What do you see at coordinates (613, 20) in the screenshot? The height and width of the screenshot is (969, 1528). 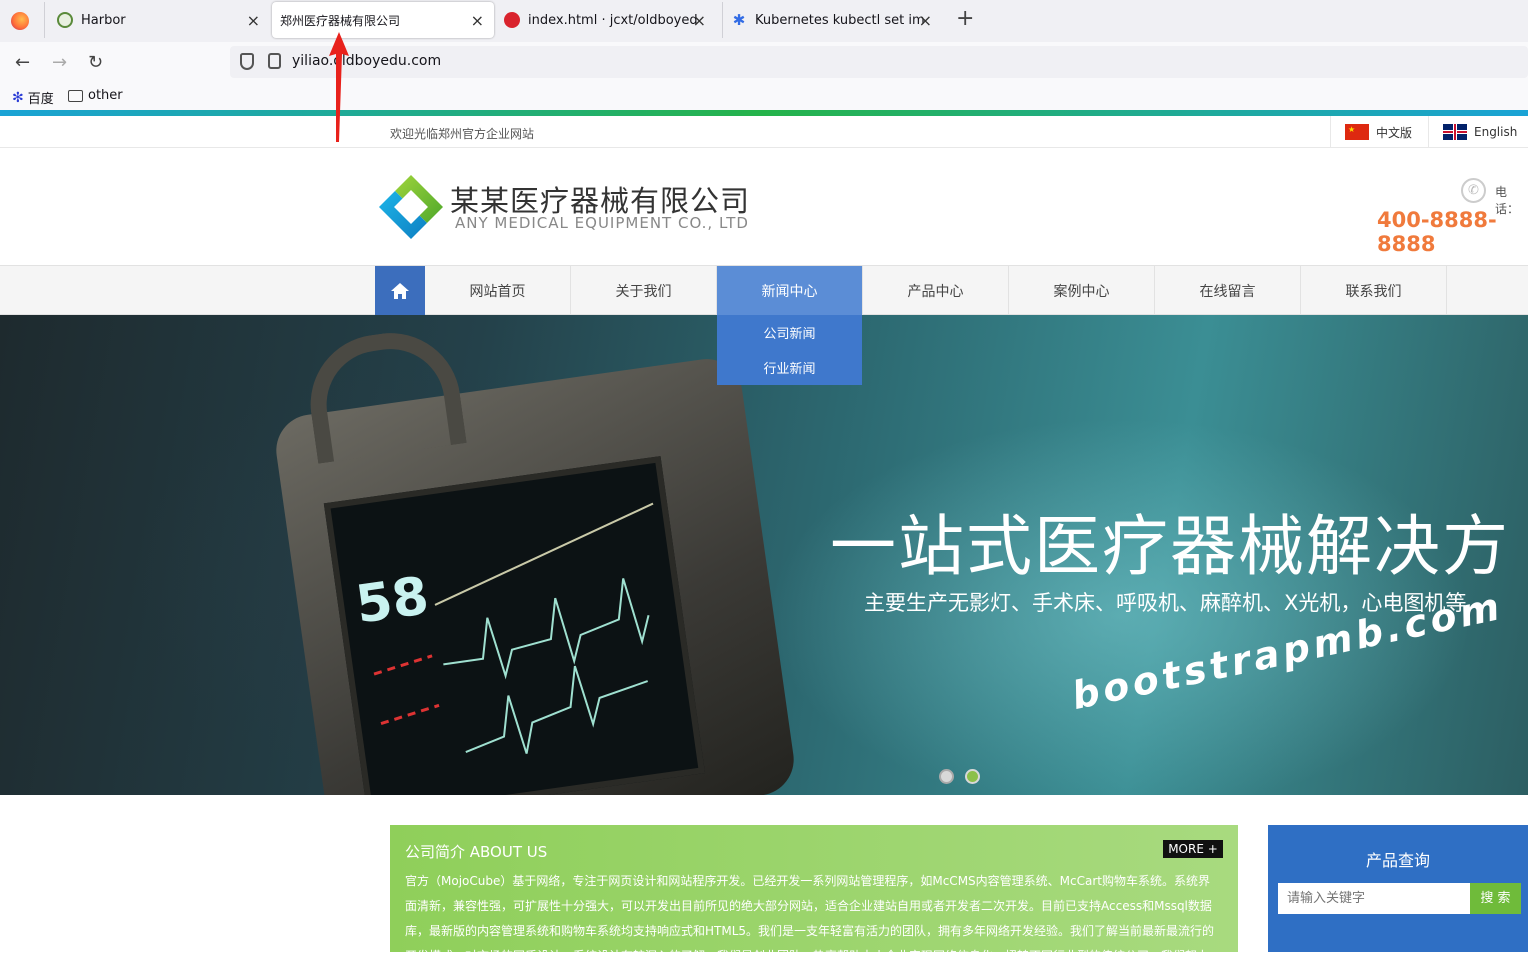 I see `tab-title: index.html · jcxt/oldboyedu-l` at bounding box center [613, 20].